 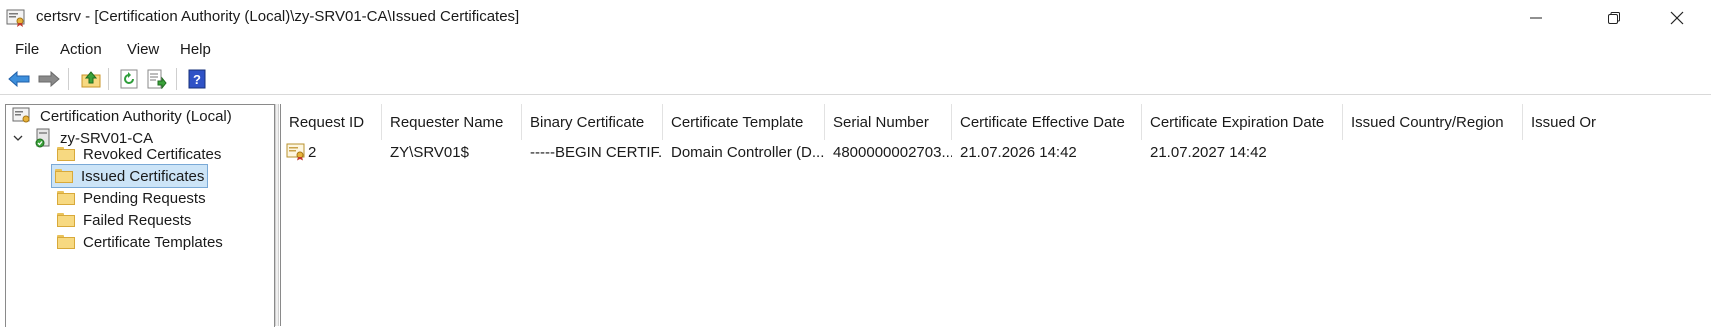 I want to click on expiration-date-cell: 21.07.2027 14:42, so click(x=1242, y=152).